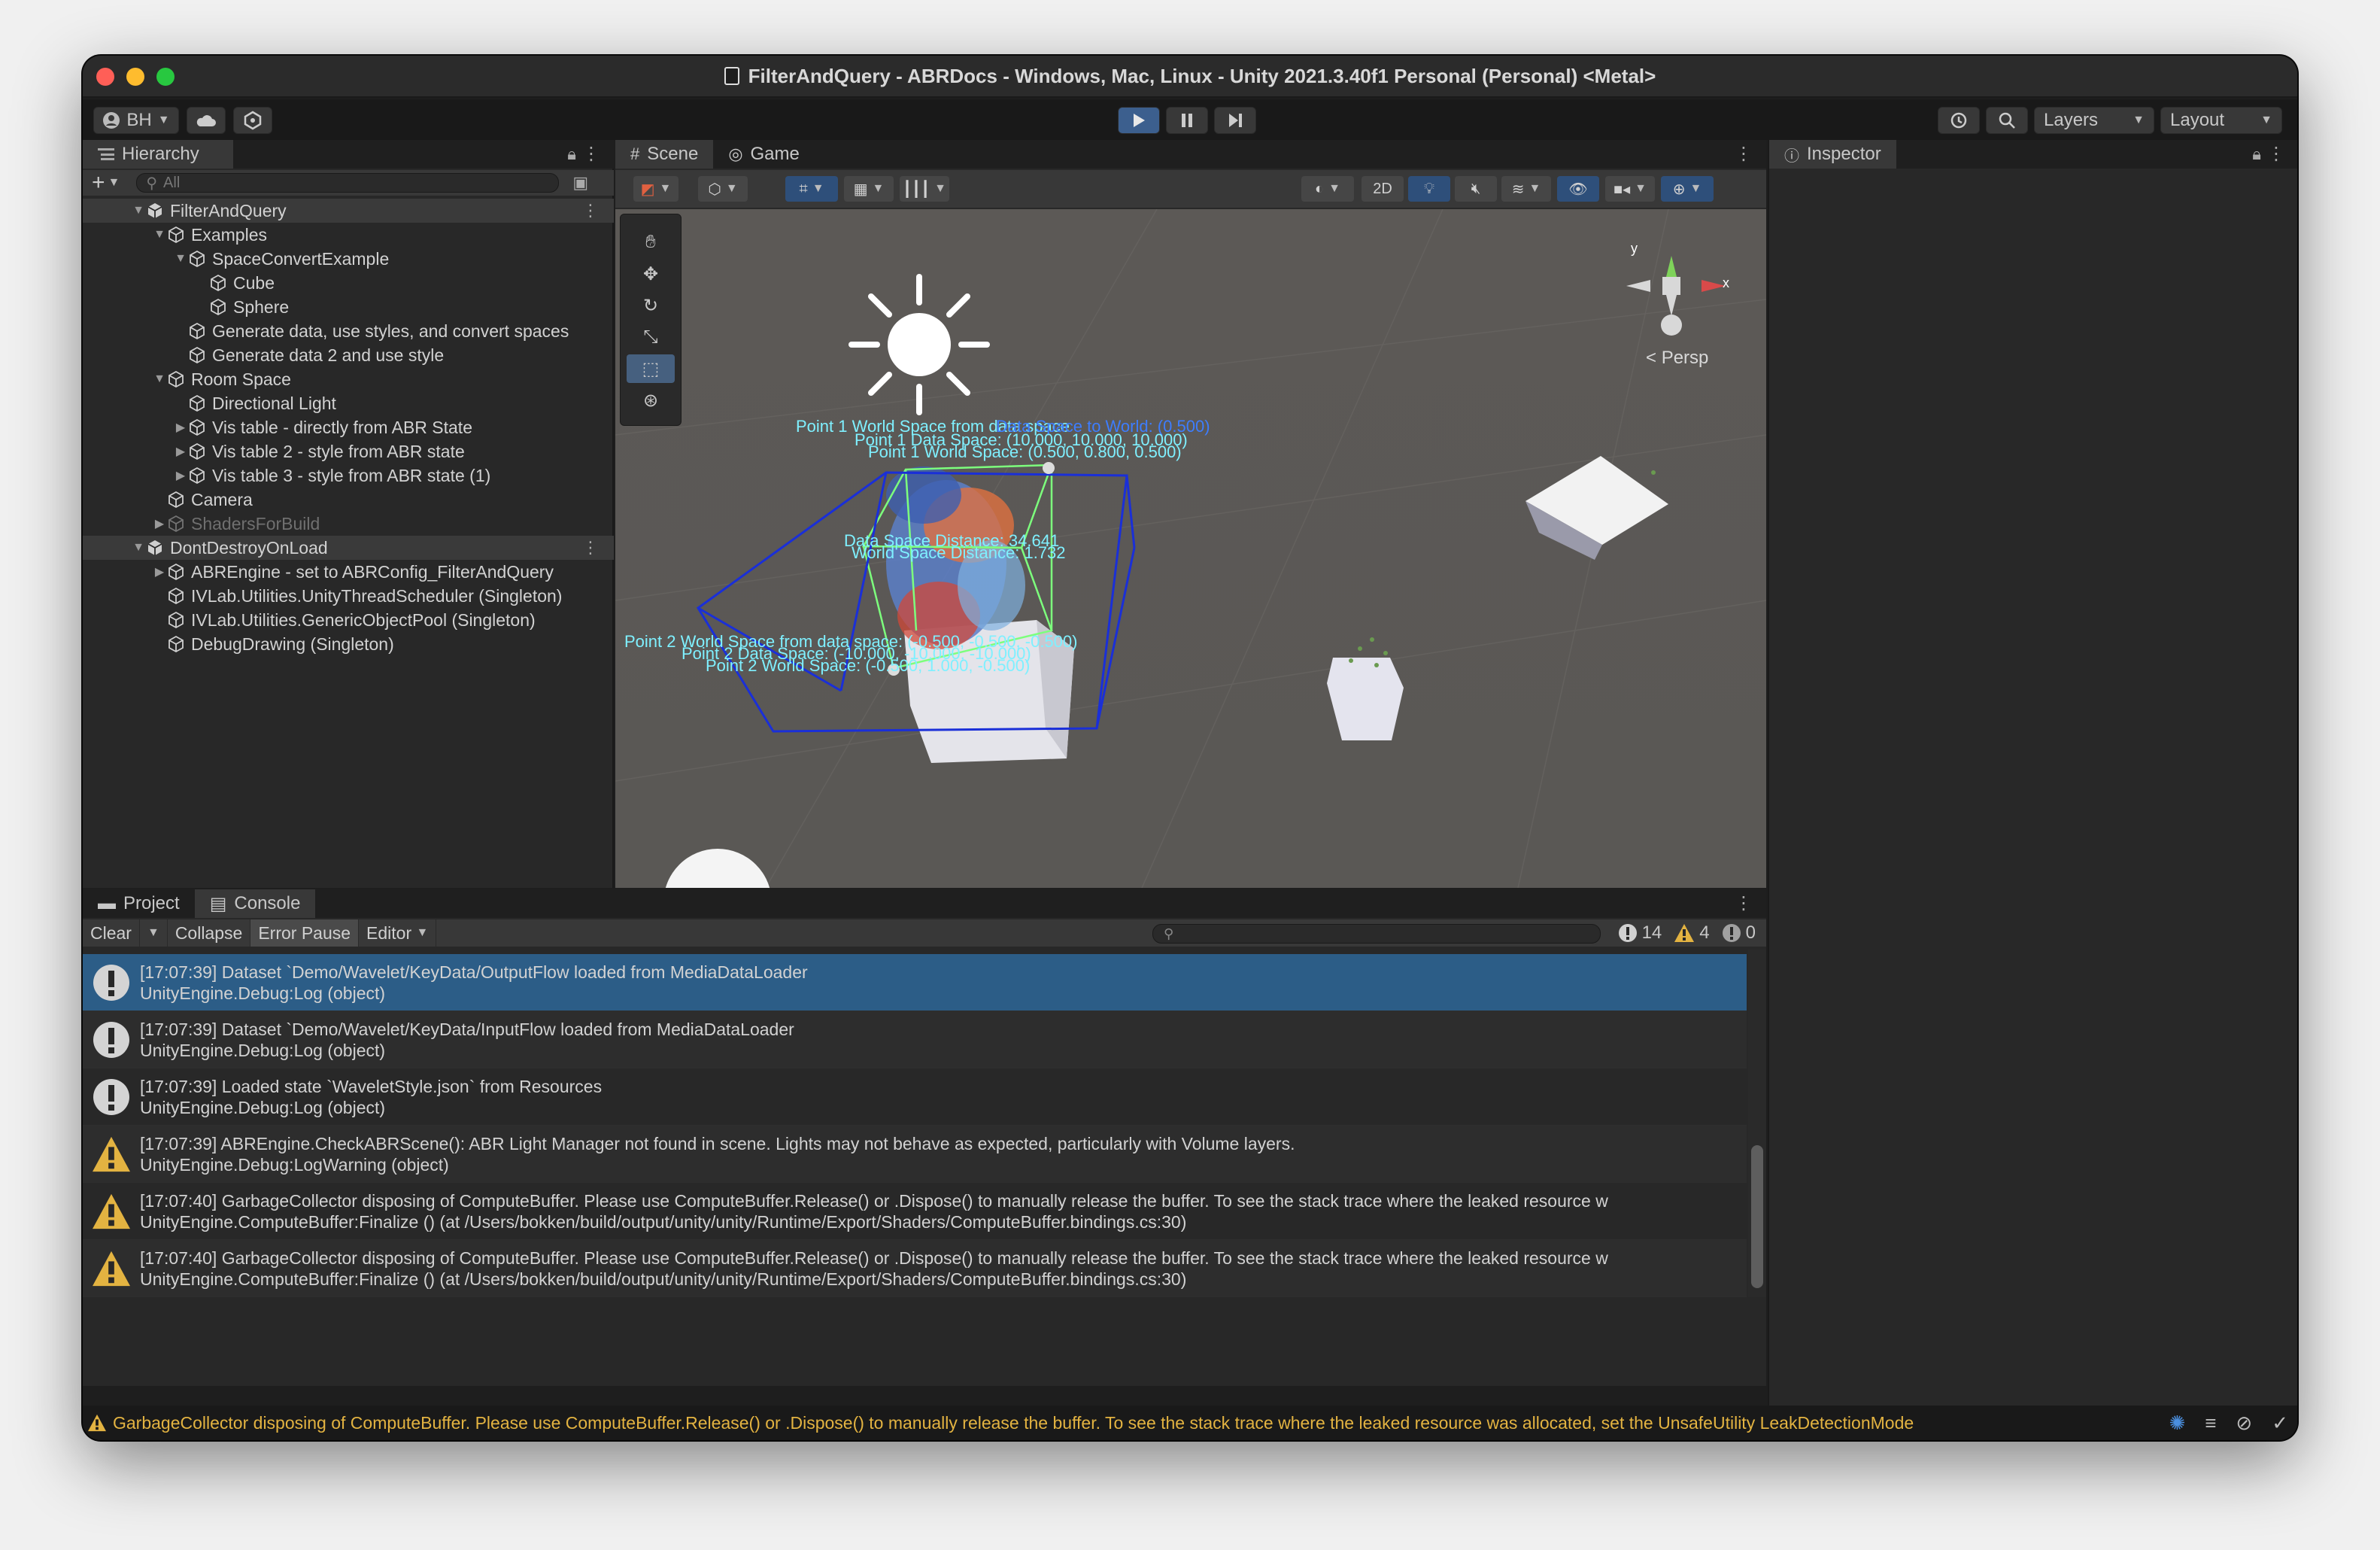  I want to click on tab-project: ▬ Project, so click(139, 903).